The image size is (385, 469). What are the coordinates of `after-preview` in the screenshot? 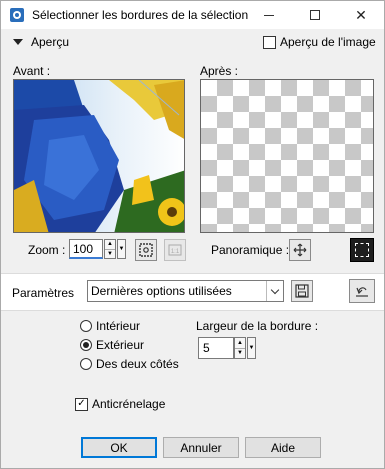 It's located at (287, 156).